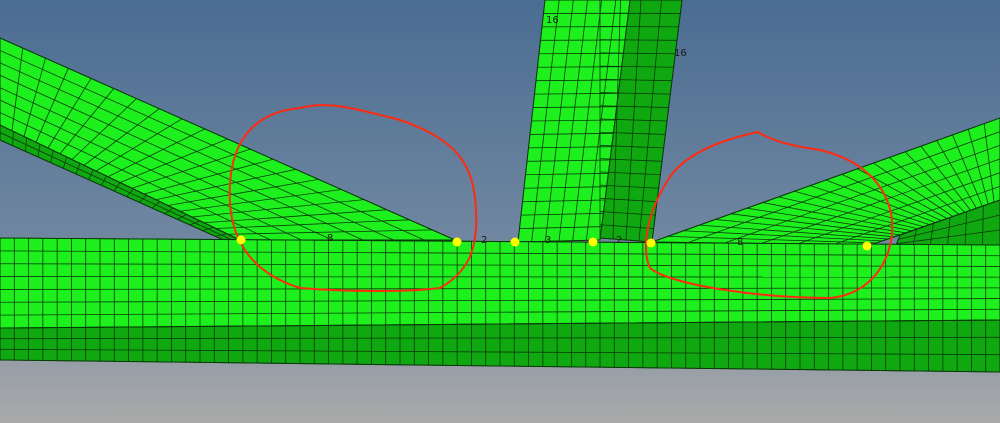 The image size is (1000, 423). Describe the element at coordinates (552, 20) in the screenshot. I see `edge-label-vertical-top: 16` at that location.